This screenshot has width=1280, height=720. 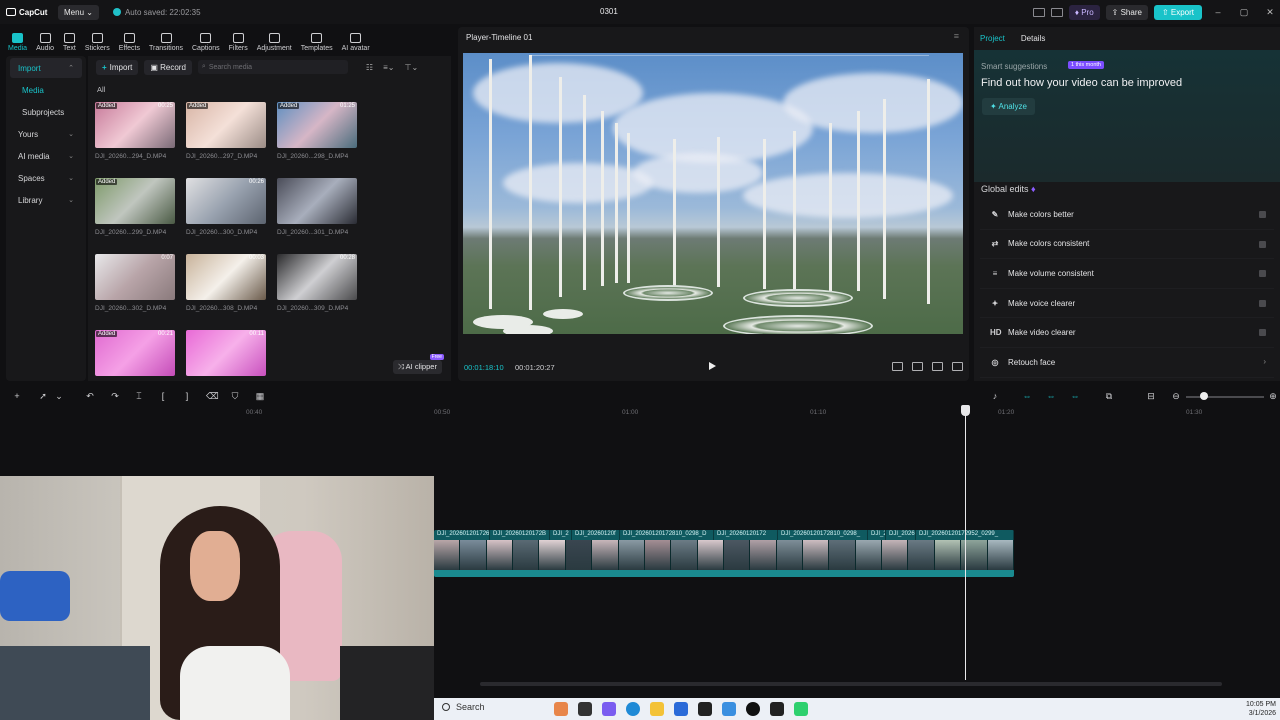 I want to click on share-button: ⇪ Share, so click(x=1126, y=12).